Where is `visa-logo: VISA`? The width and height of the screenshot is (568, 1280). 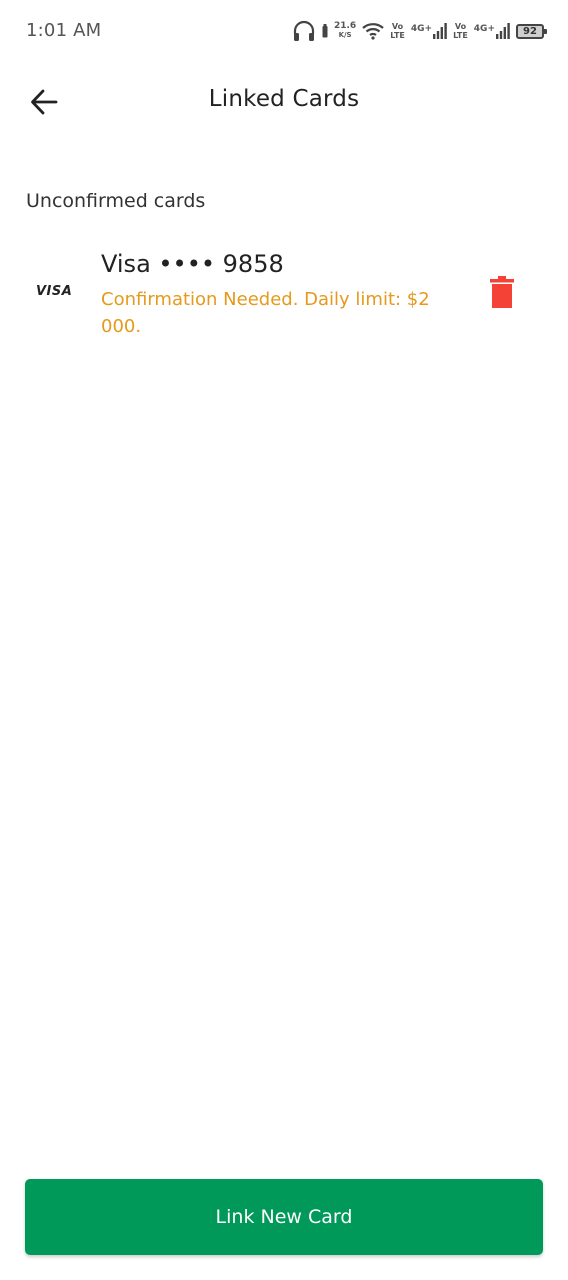 visa-logo: VISA is located at coordinates (54, 291).